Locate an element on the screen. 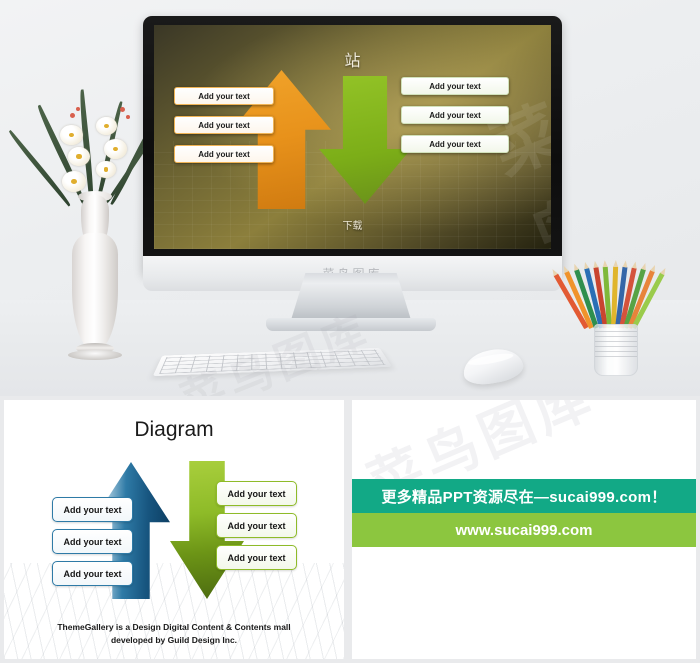 This screenshot has height=663, width=700. promo-banner-bottom: www.sucai999.com is located at coordinates (524, 530).